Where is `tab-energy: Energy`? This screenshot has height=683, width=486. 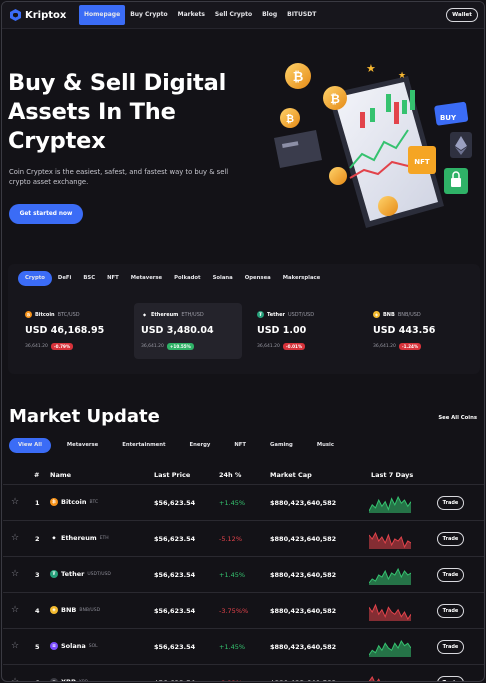 tab-energy: Energy is located at coordinates (200, 445).